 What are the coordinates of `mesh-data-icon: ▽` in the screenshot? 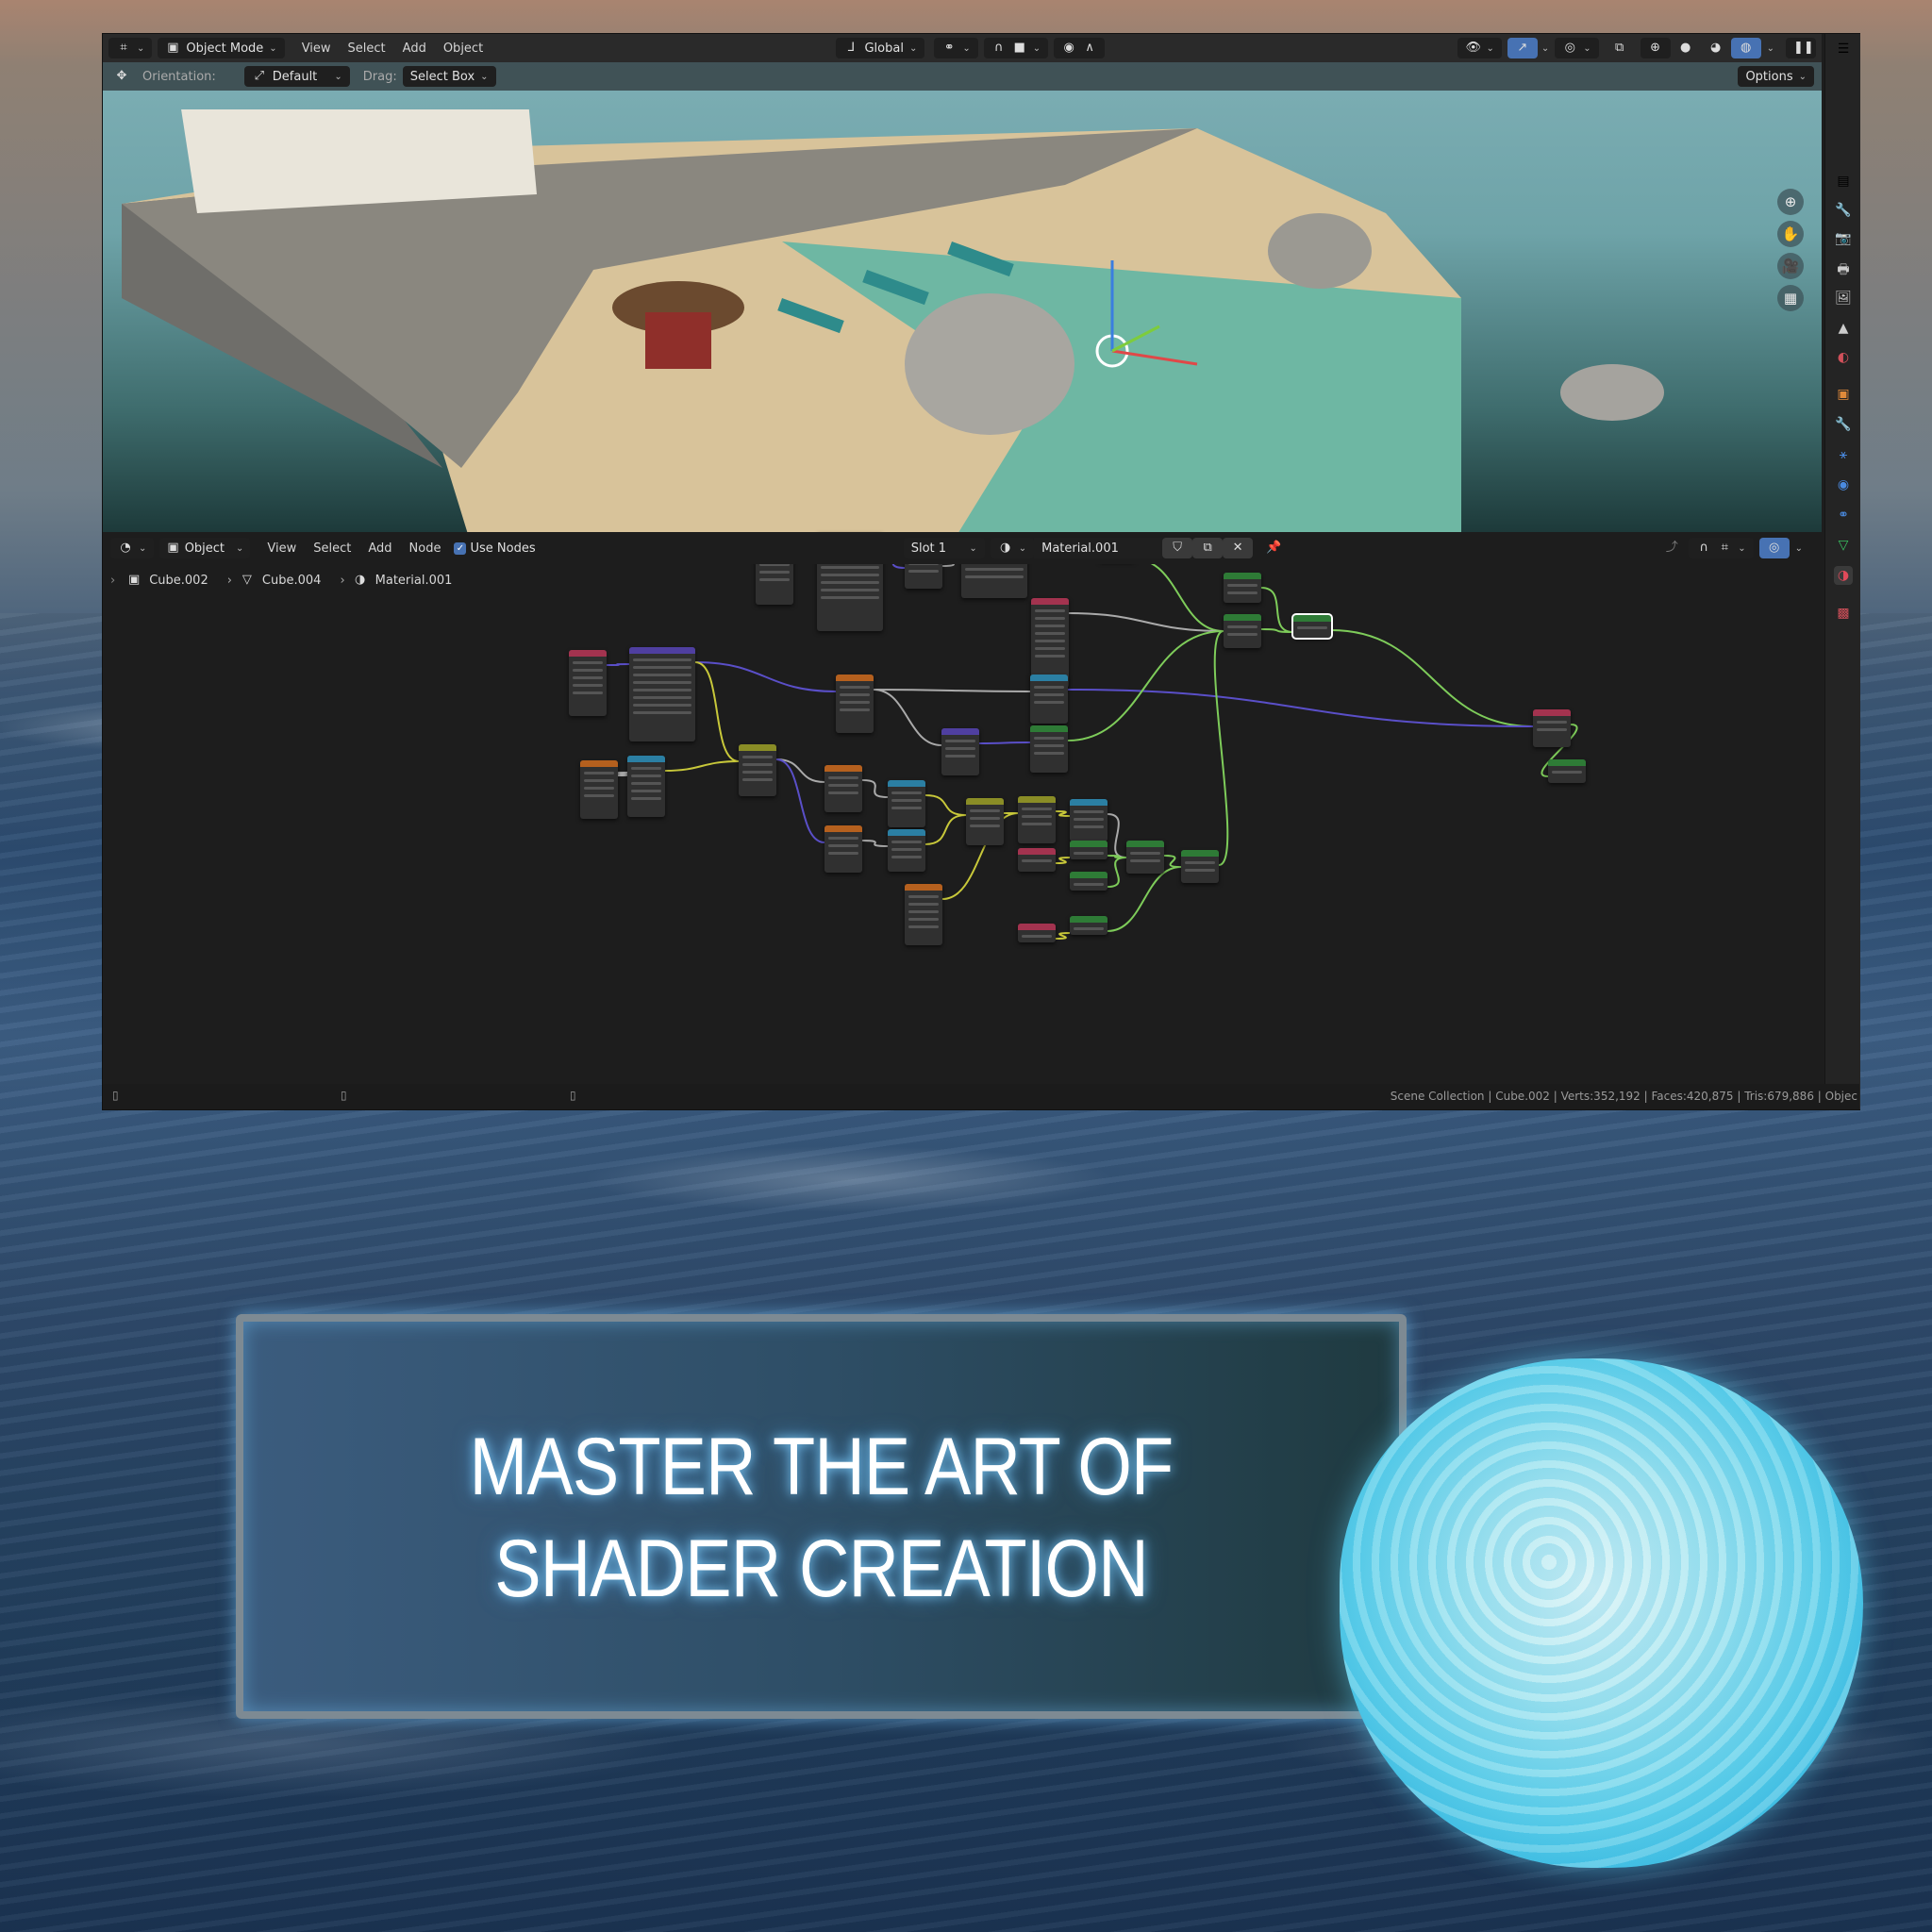 It's located at (1844, 545).